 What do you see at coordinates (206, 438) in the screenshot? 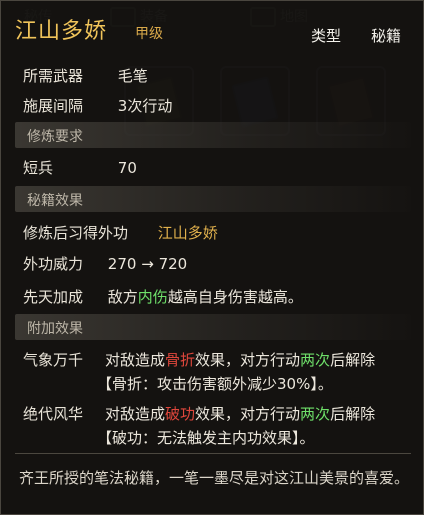
I see `extra-effect-2-line-2: 【破功：无法触发主内功效果】。` at bounding box center [206, 438].